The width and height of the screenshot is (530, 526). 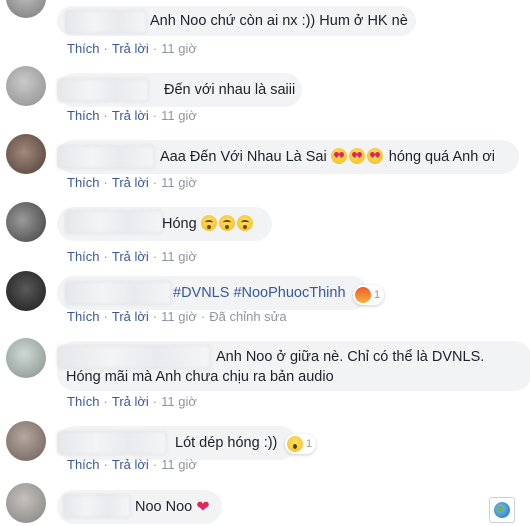 I want to click on comment-text: Aaa Đến Với Nhau Là Sai hóng quá Anh ơi, so click(x=327, y=157).